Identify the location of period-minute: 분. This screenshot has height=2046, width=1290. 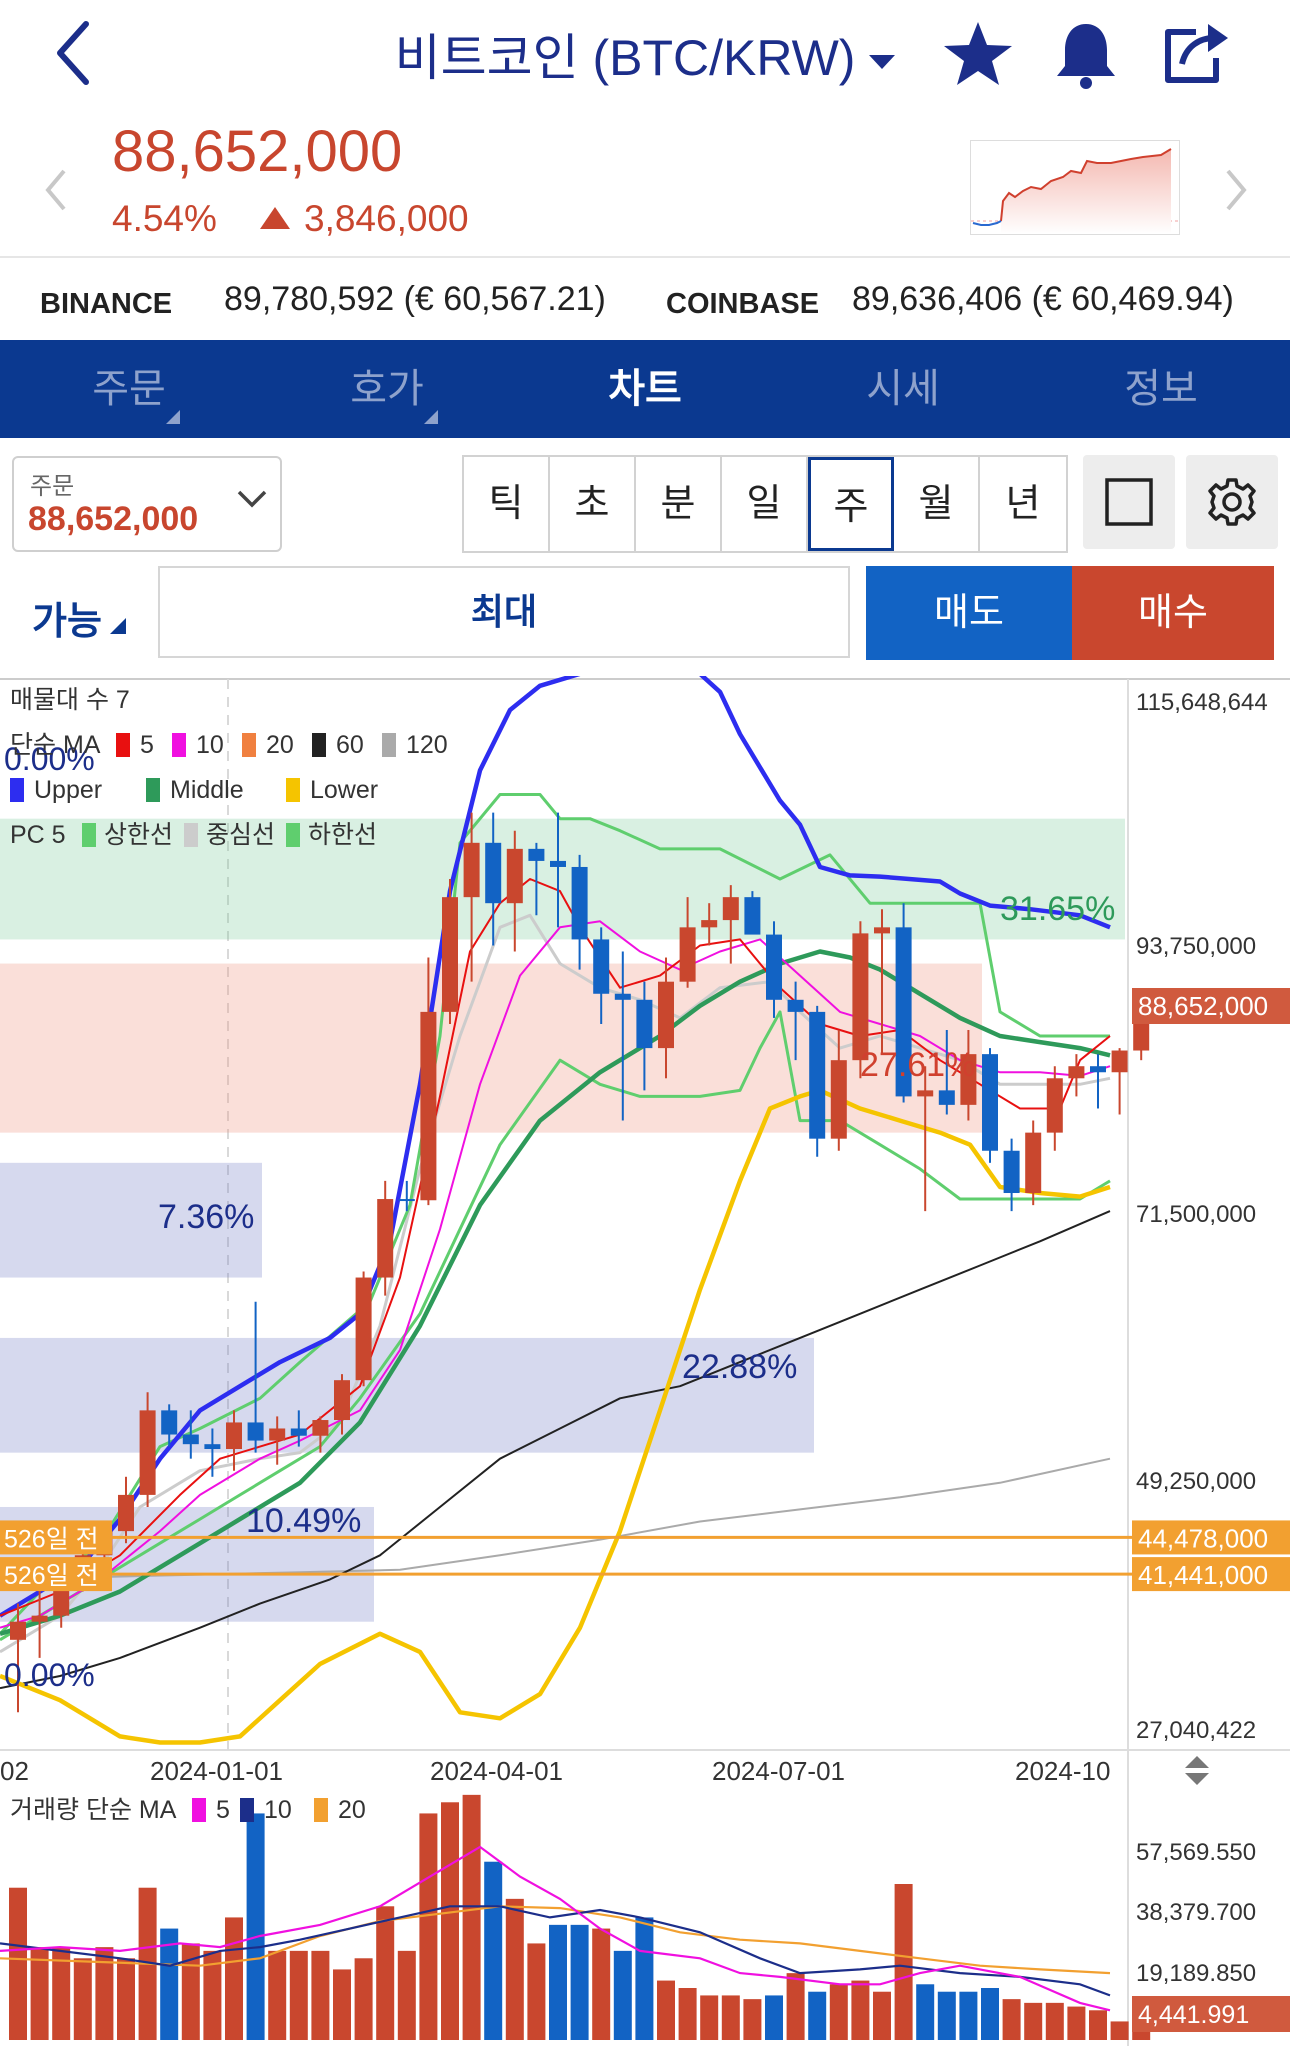
(679, 504).